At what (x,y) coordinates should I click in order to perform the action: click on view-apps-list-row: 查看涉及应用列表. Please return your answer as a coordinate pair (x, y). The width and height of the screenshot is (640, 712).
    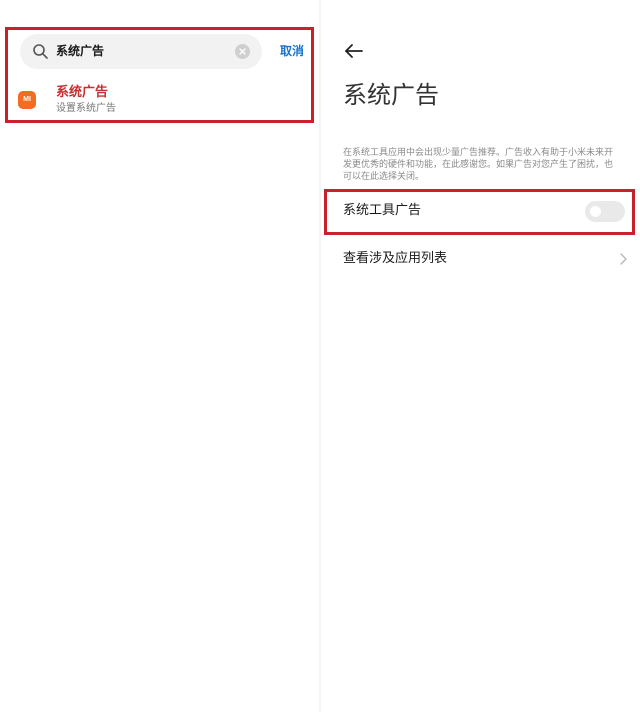
    Looking at the image, I should click on (485, 259).